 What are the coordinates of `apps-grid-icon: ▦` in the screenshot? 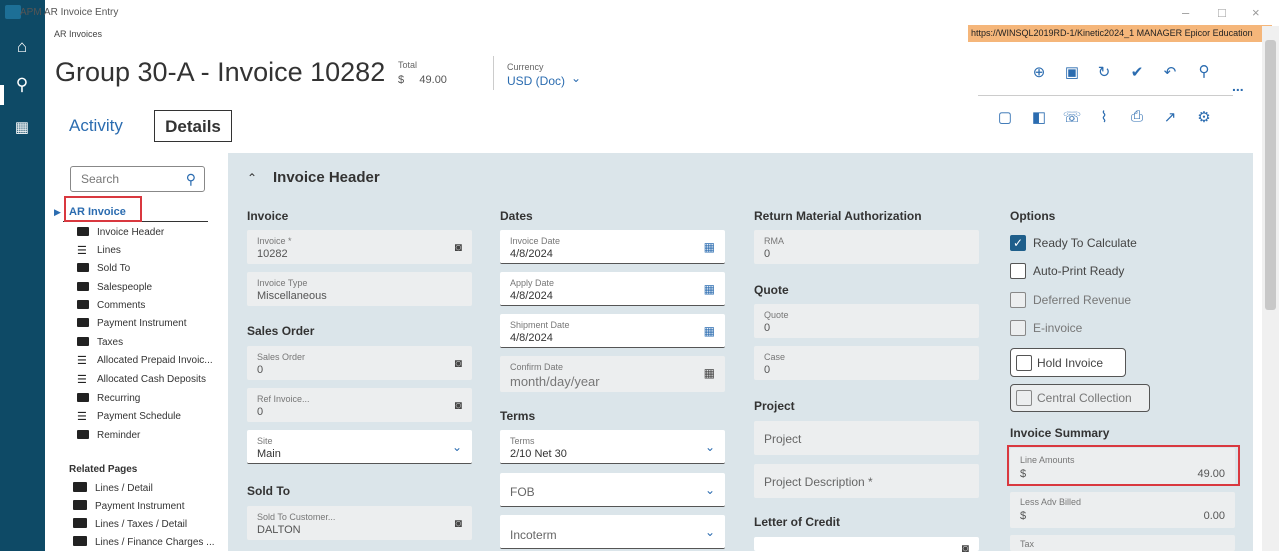 It's located at (22, 127).